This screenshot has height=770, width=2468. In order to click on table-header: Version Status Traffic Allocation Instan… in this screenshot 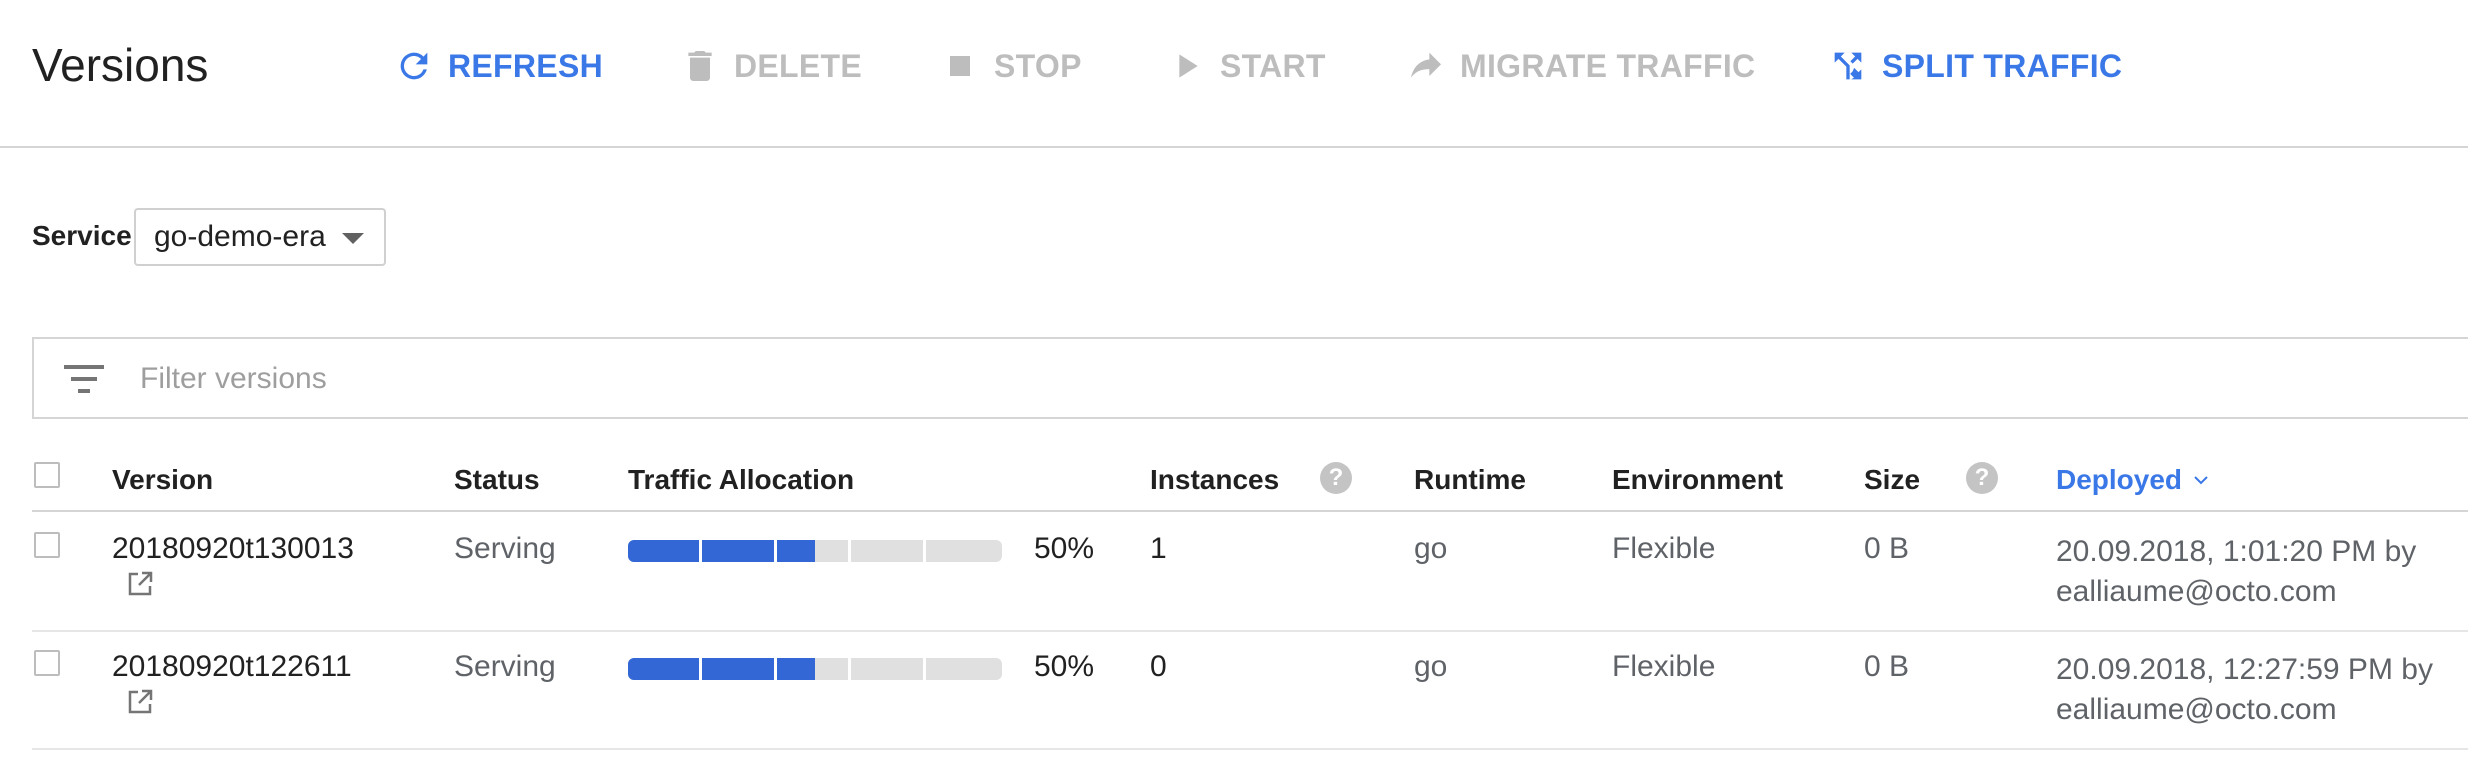, I will do `click(1250, 481)`.